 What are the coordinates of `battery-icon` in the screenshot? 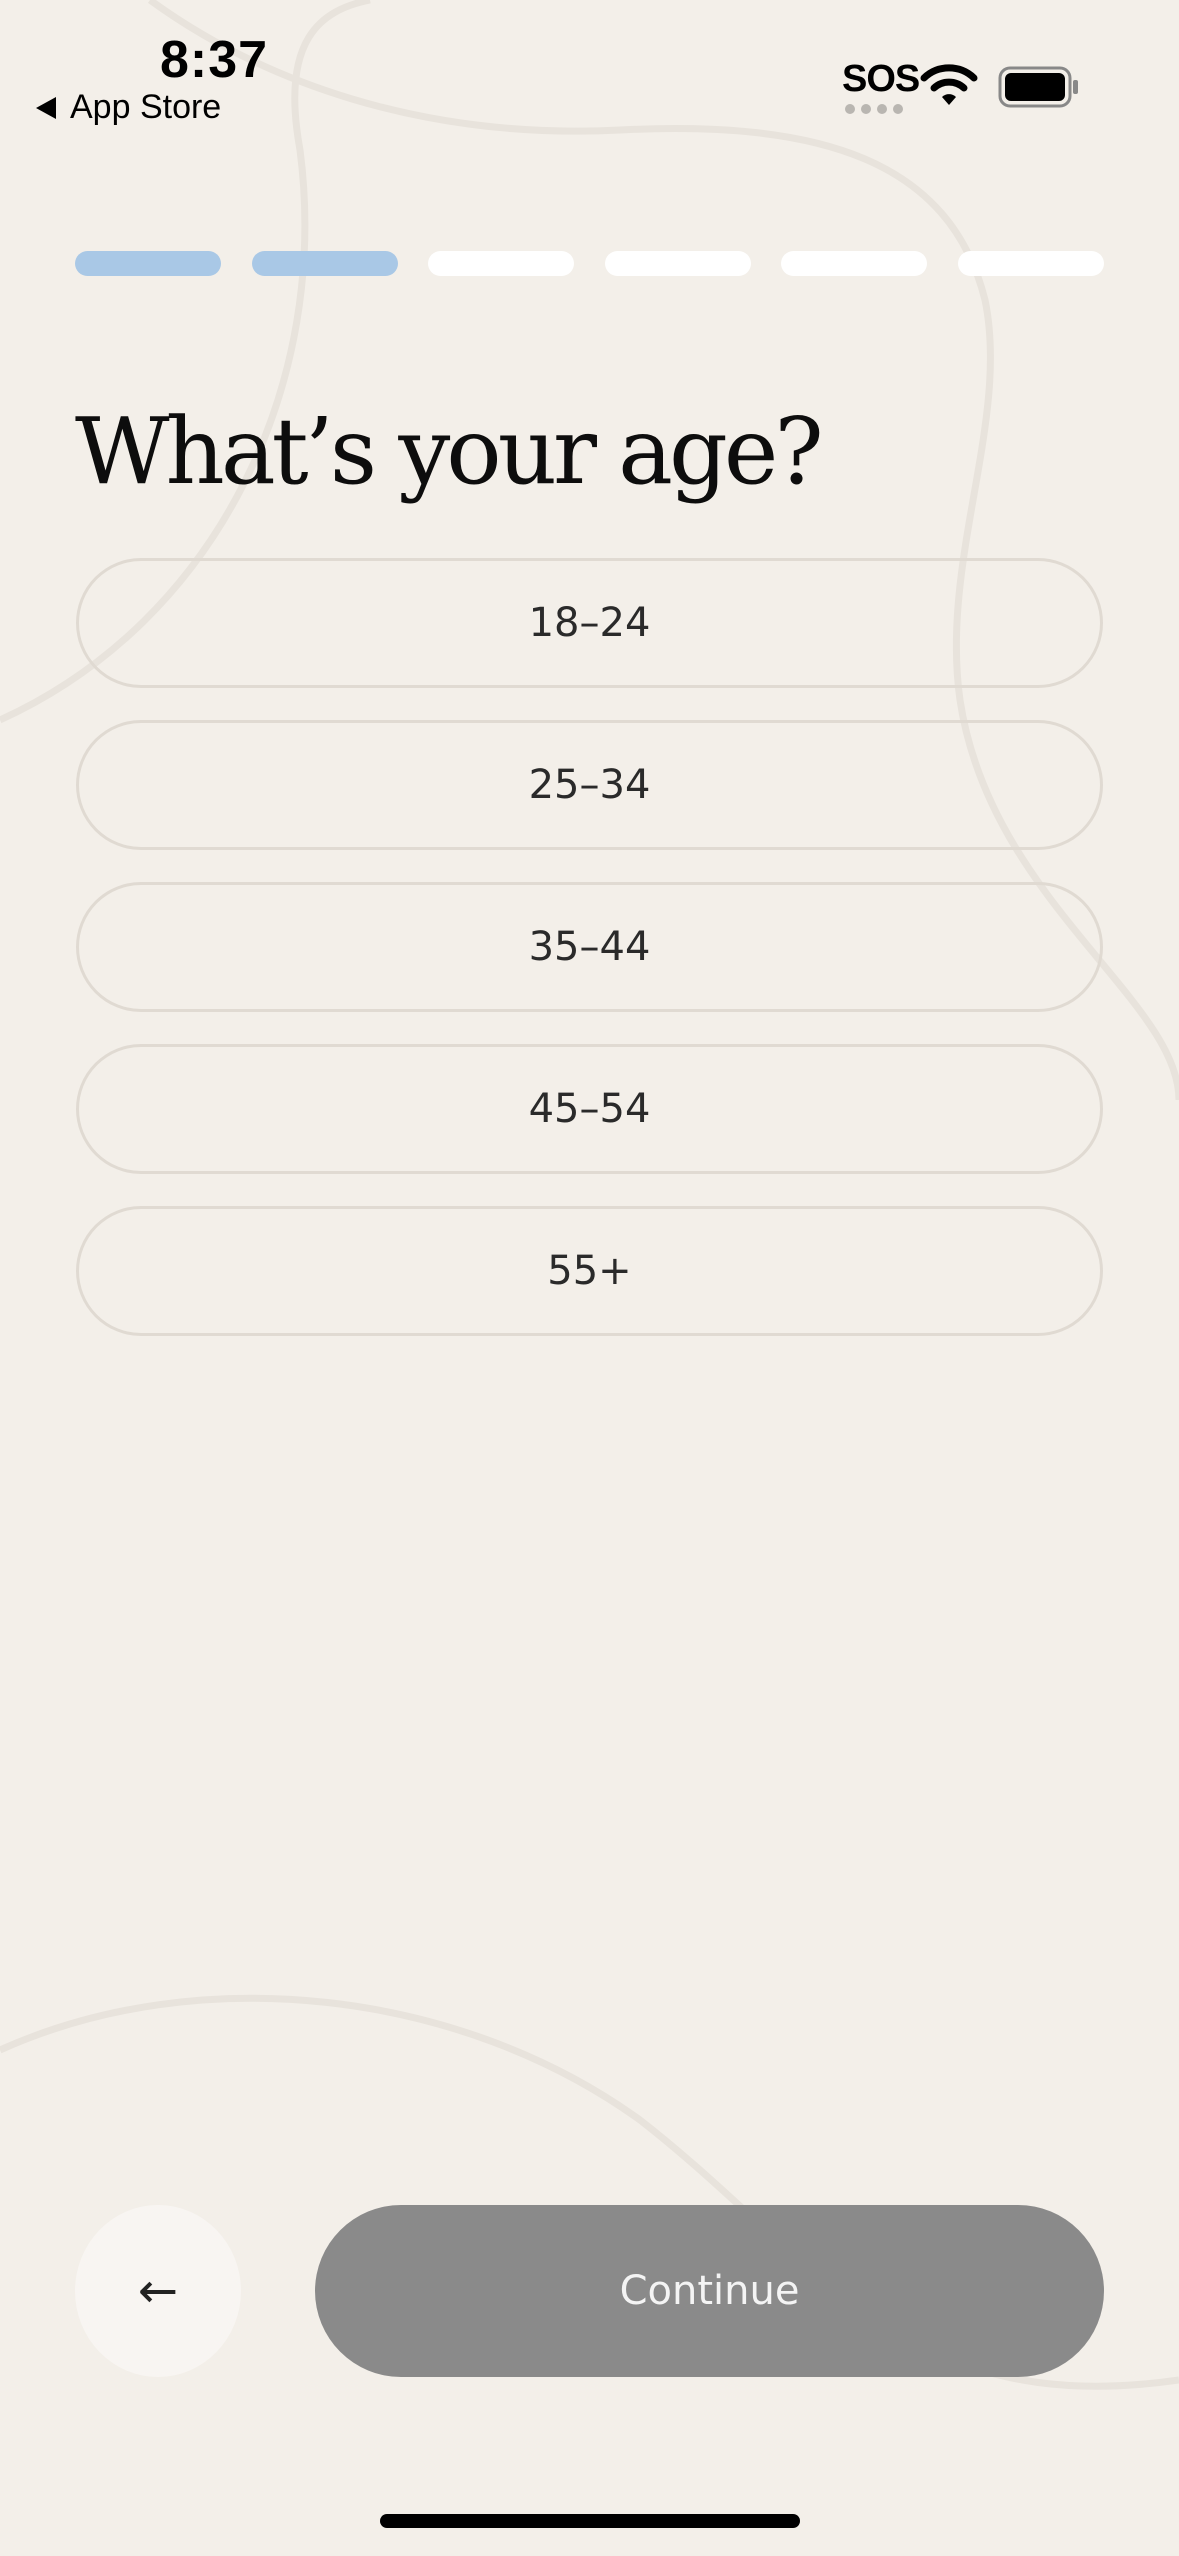 It's located at (1038, 87).